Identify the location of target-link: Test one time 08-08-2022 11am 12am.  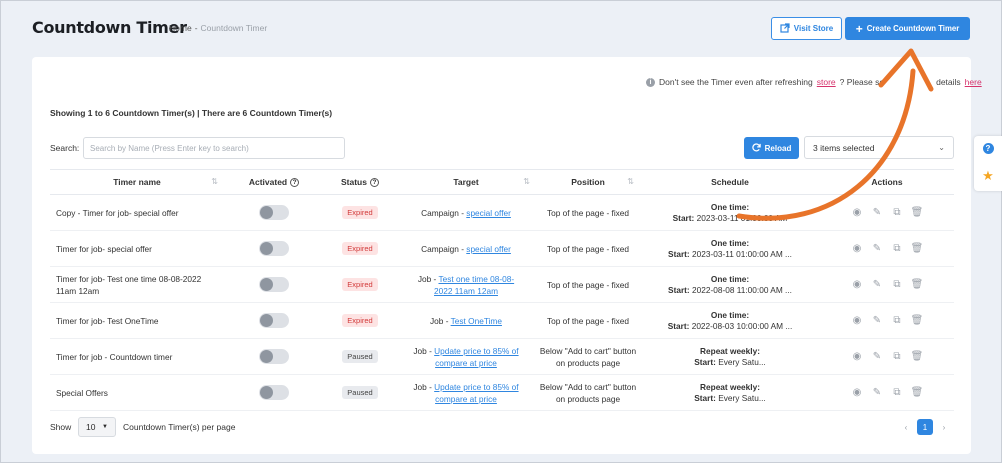
(474, 285).